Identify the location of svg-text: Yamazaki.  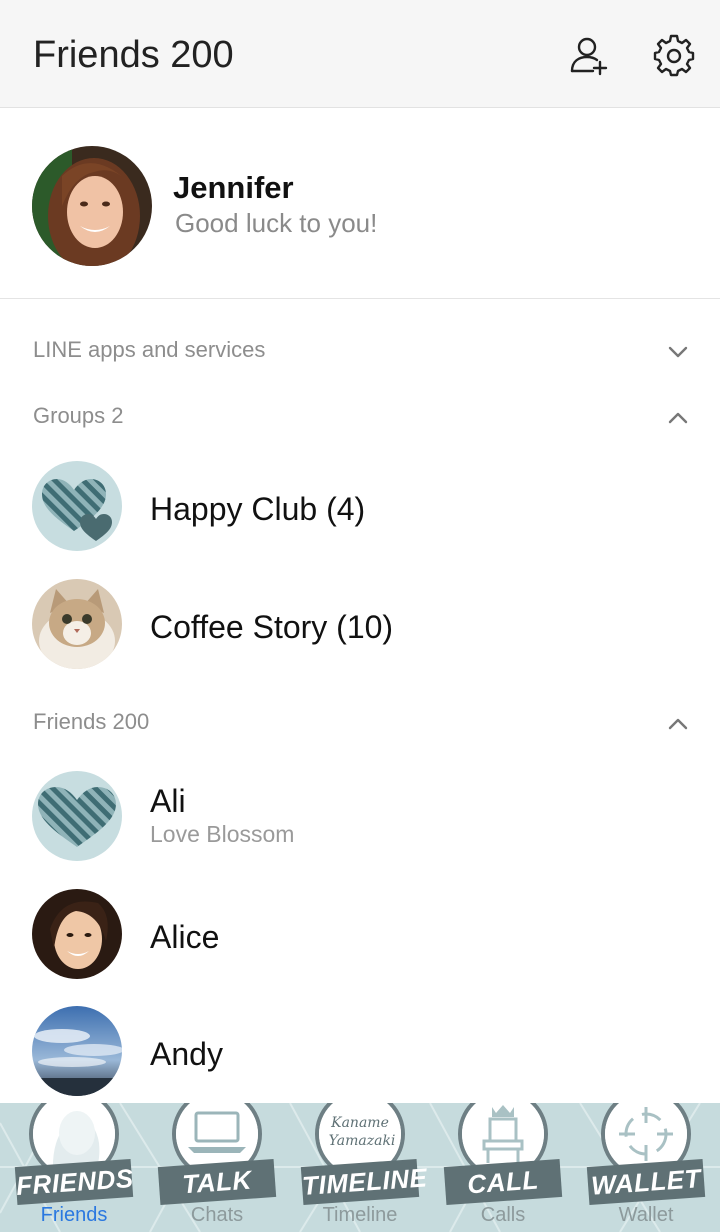
(362, 1141).